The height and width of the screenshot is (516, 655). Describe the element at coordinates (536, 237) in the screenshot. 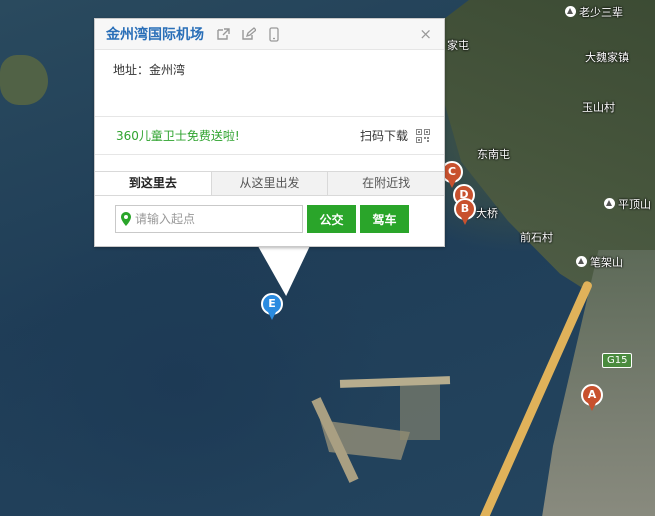

I see `map-label: 前石村` at that location.